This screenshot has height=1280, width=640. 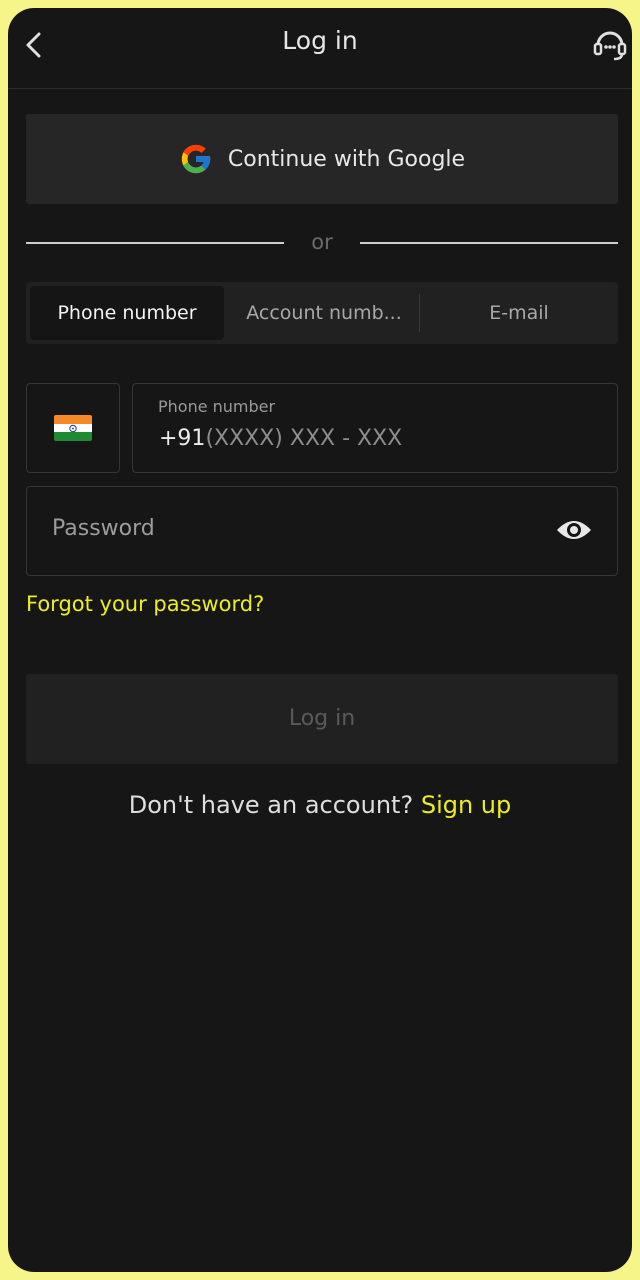 What do you see at coordinates (322, 531) in the screenshot?
I see `password-input: Password` at bounding box center [322, 531].